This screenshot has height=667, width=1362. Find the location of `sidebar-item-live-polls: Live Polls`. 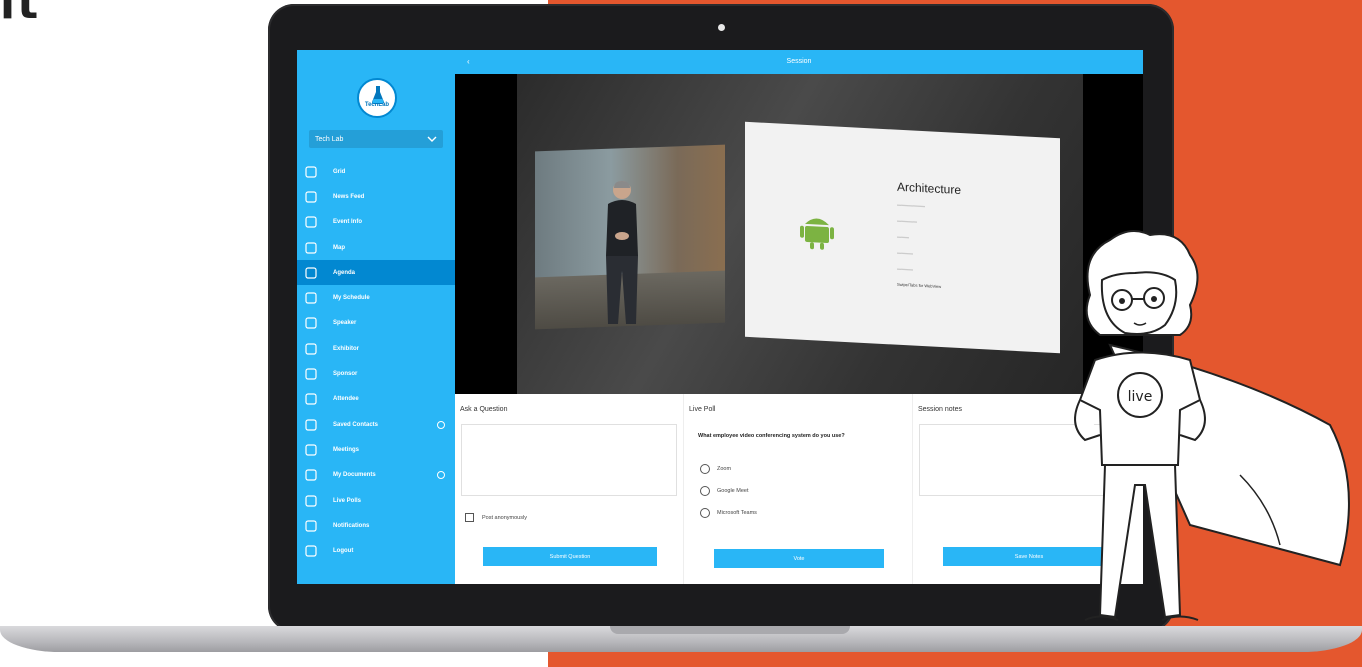

sidebar-item-live-polls: Live Polls is located at coordinates (376, 500).